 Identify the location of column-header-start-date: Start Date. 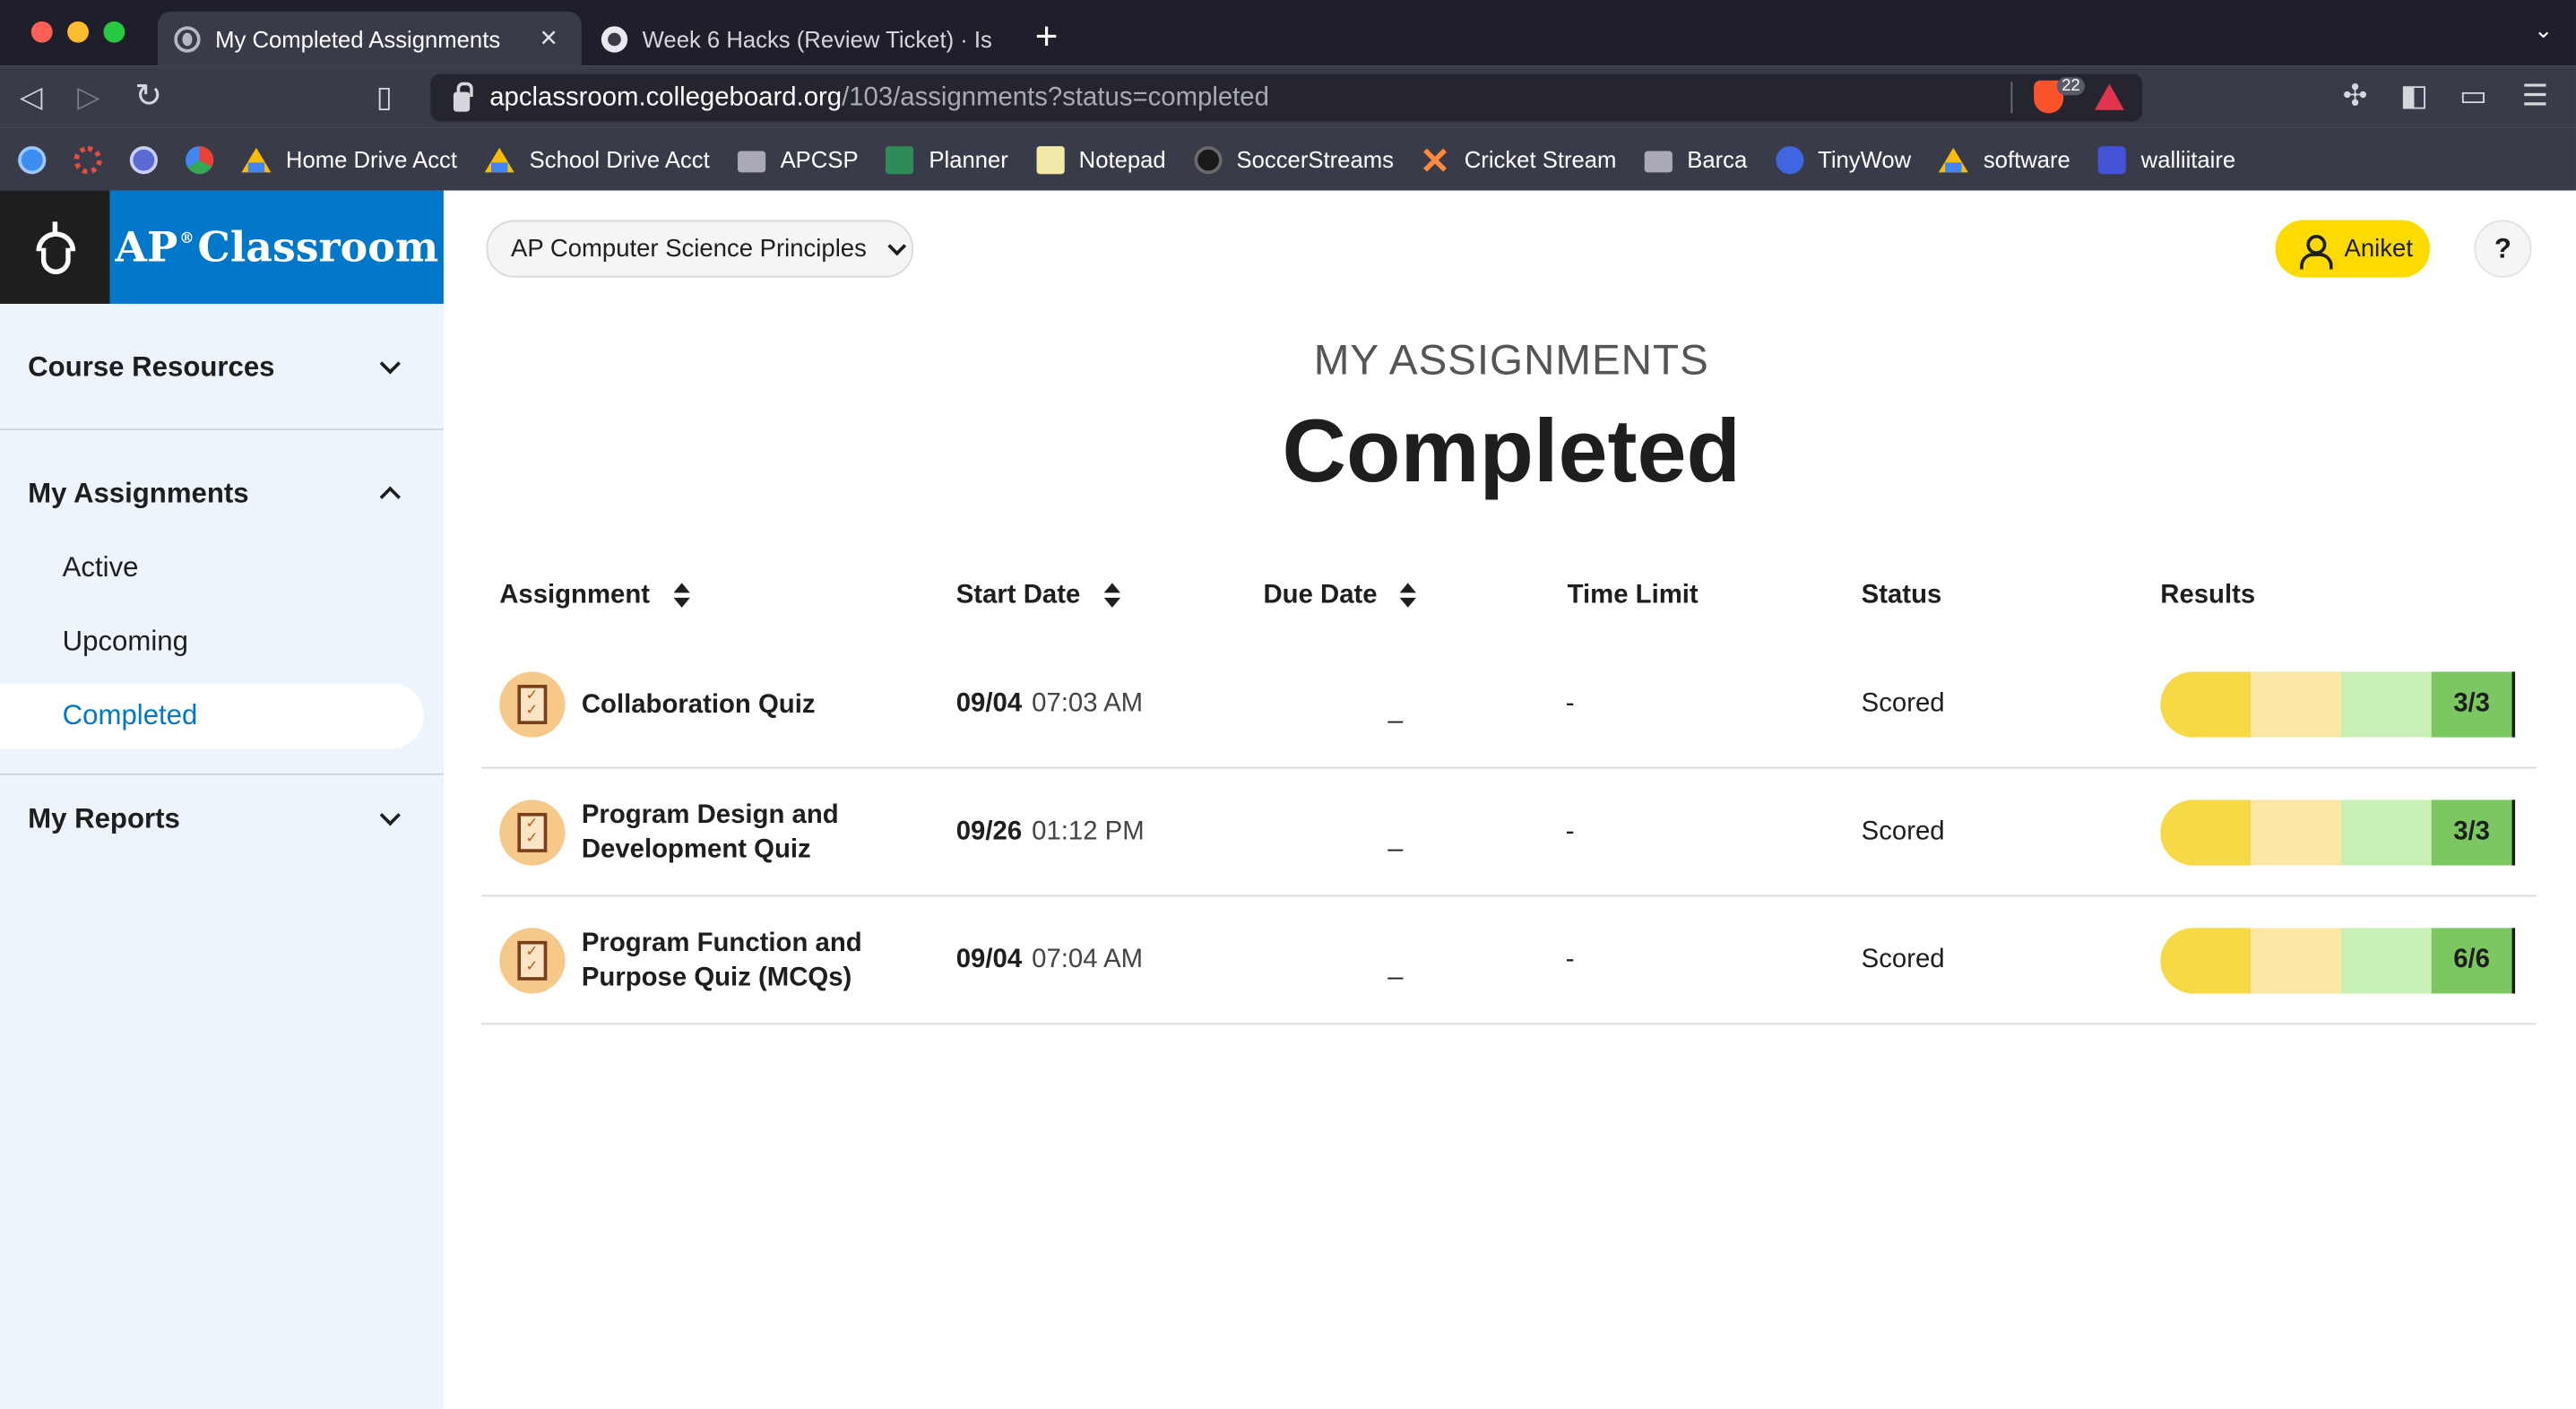
(1038, 596).